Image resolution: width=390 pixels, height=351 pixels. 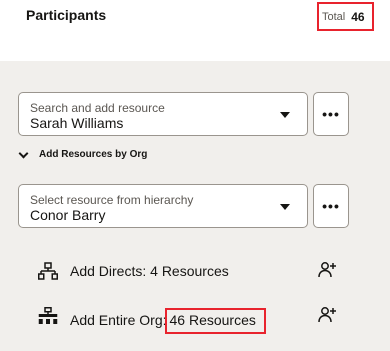 I want to click on total-count: 46, so click(x=358, y=16).